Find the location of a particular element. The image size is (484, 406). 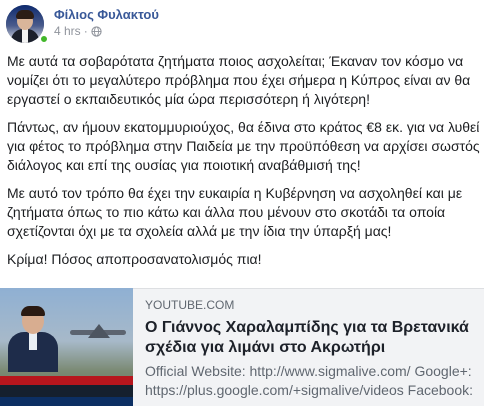

post-meta: 4 hrs · is located at coordinates (106, 31).